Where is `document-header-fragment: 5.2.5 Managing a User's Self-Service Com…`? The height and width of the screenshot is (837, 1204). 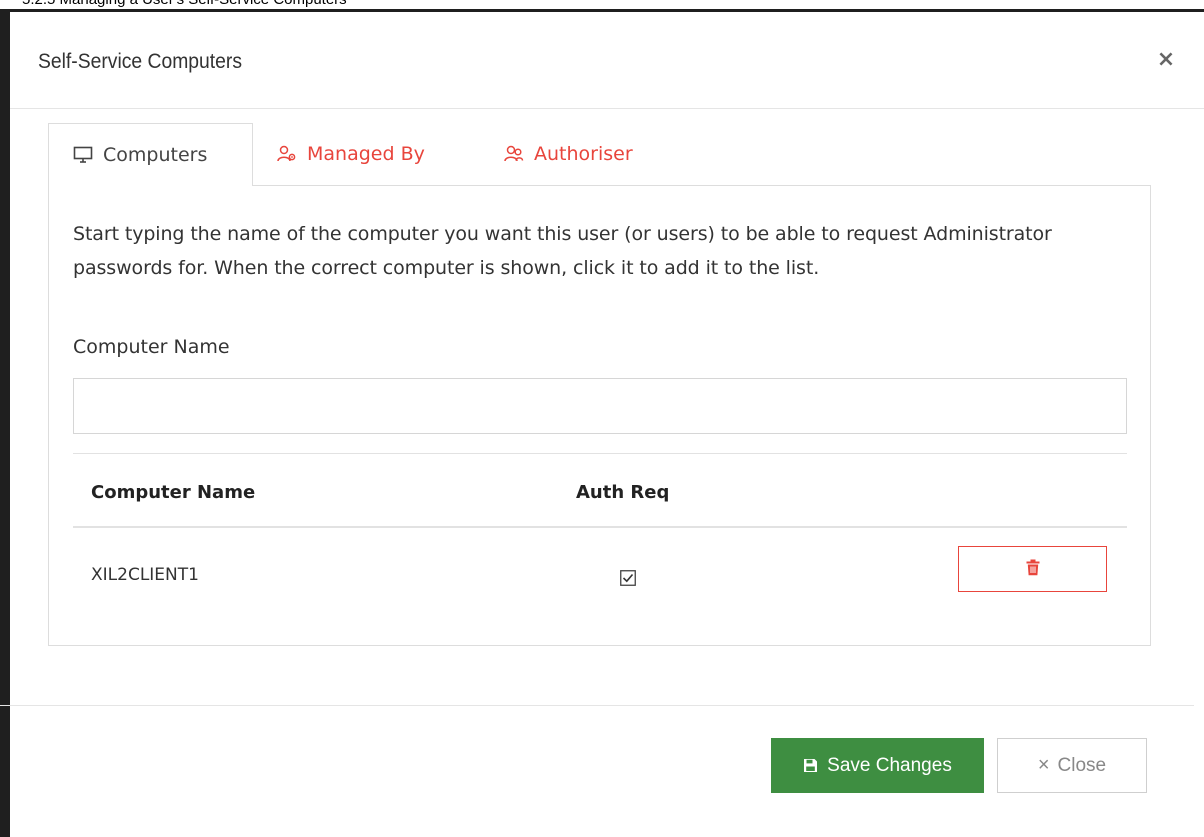
document-header-fragment: 5.2.5 Managing a User's Self-Service Com… is located at coordinates (602, 4).